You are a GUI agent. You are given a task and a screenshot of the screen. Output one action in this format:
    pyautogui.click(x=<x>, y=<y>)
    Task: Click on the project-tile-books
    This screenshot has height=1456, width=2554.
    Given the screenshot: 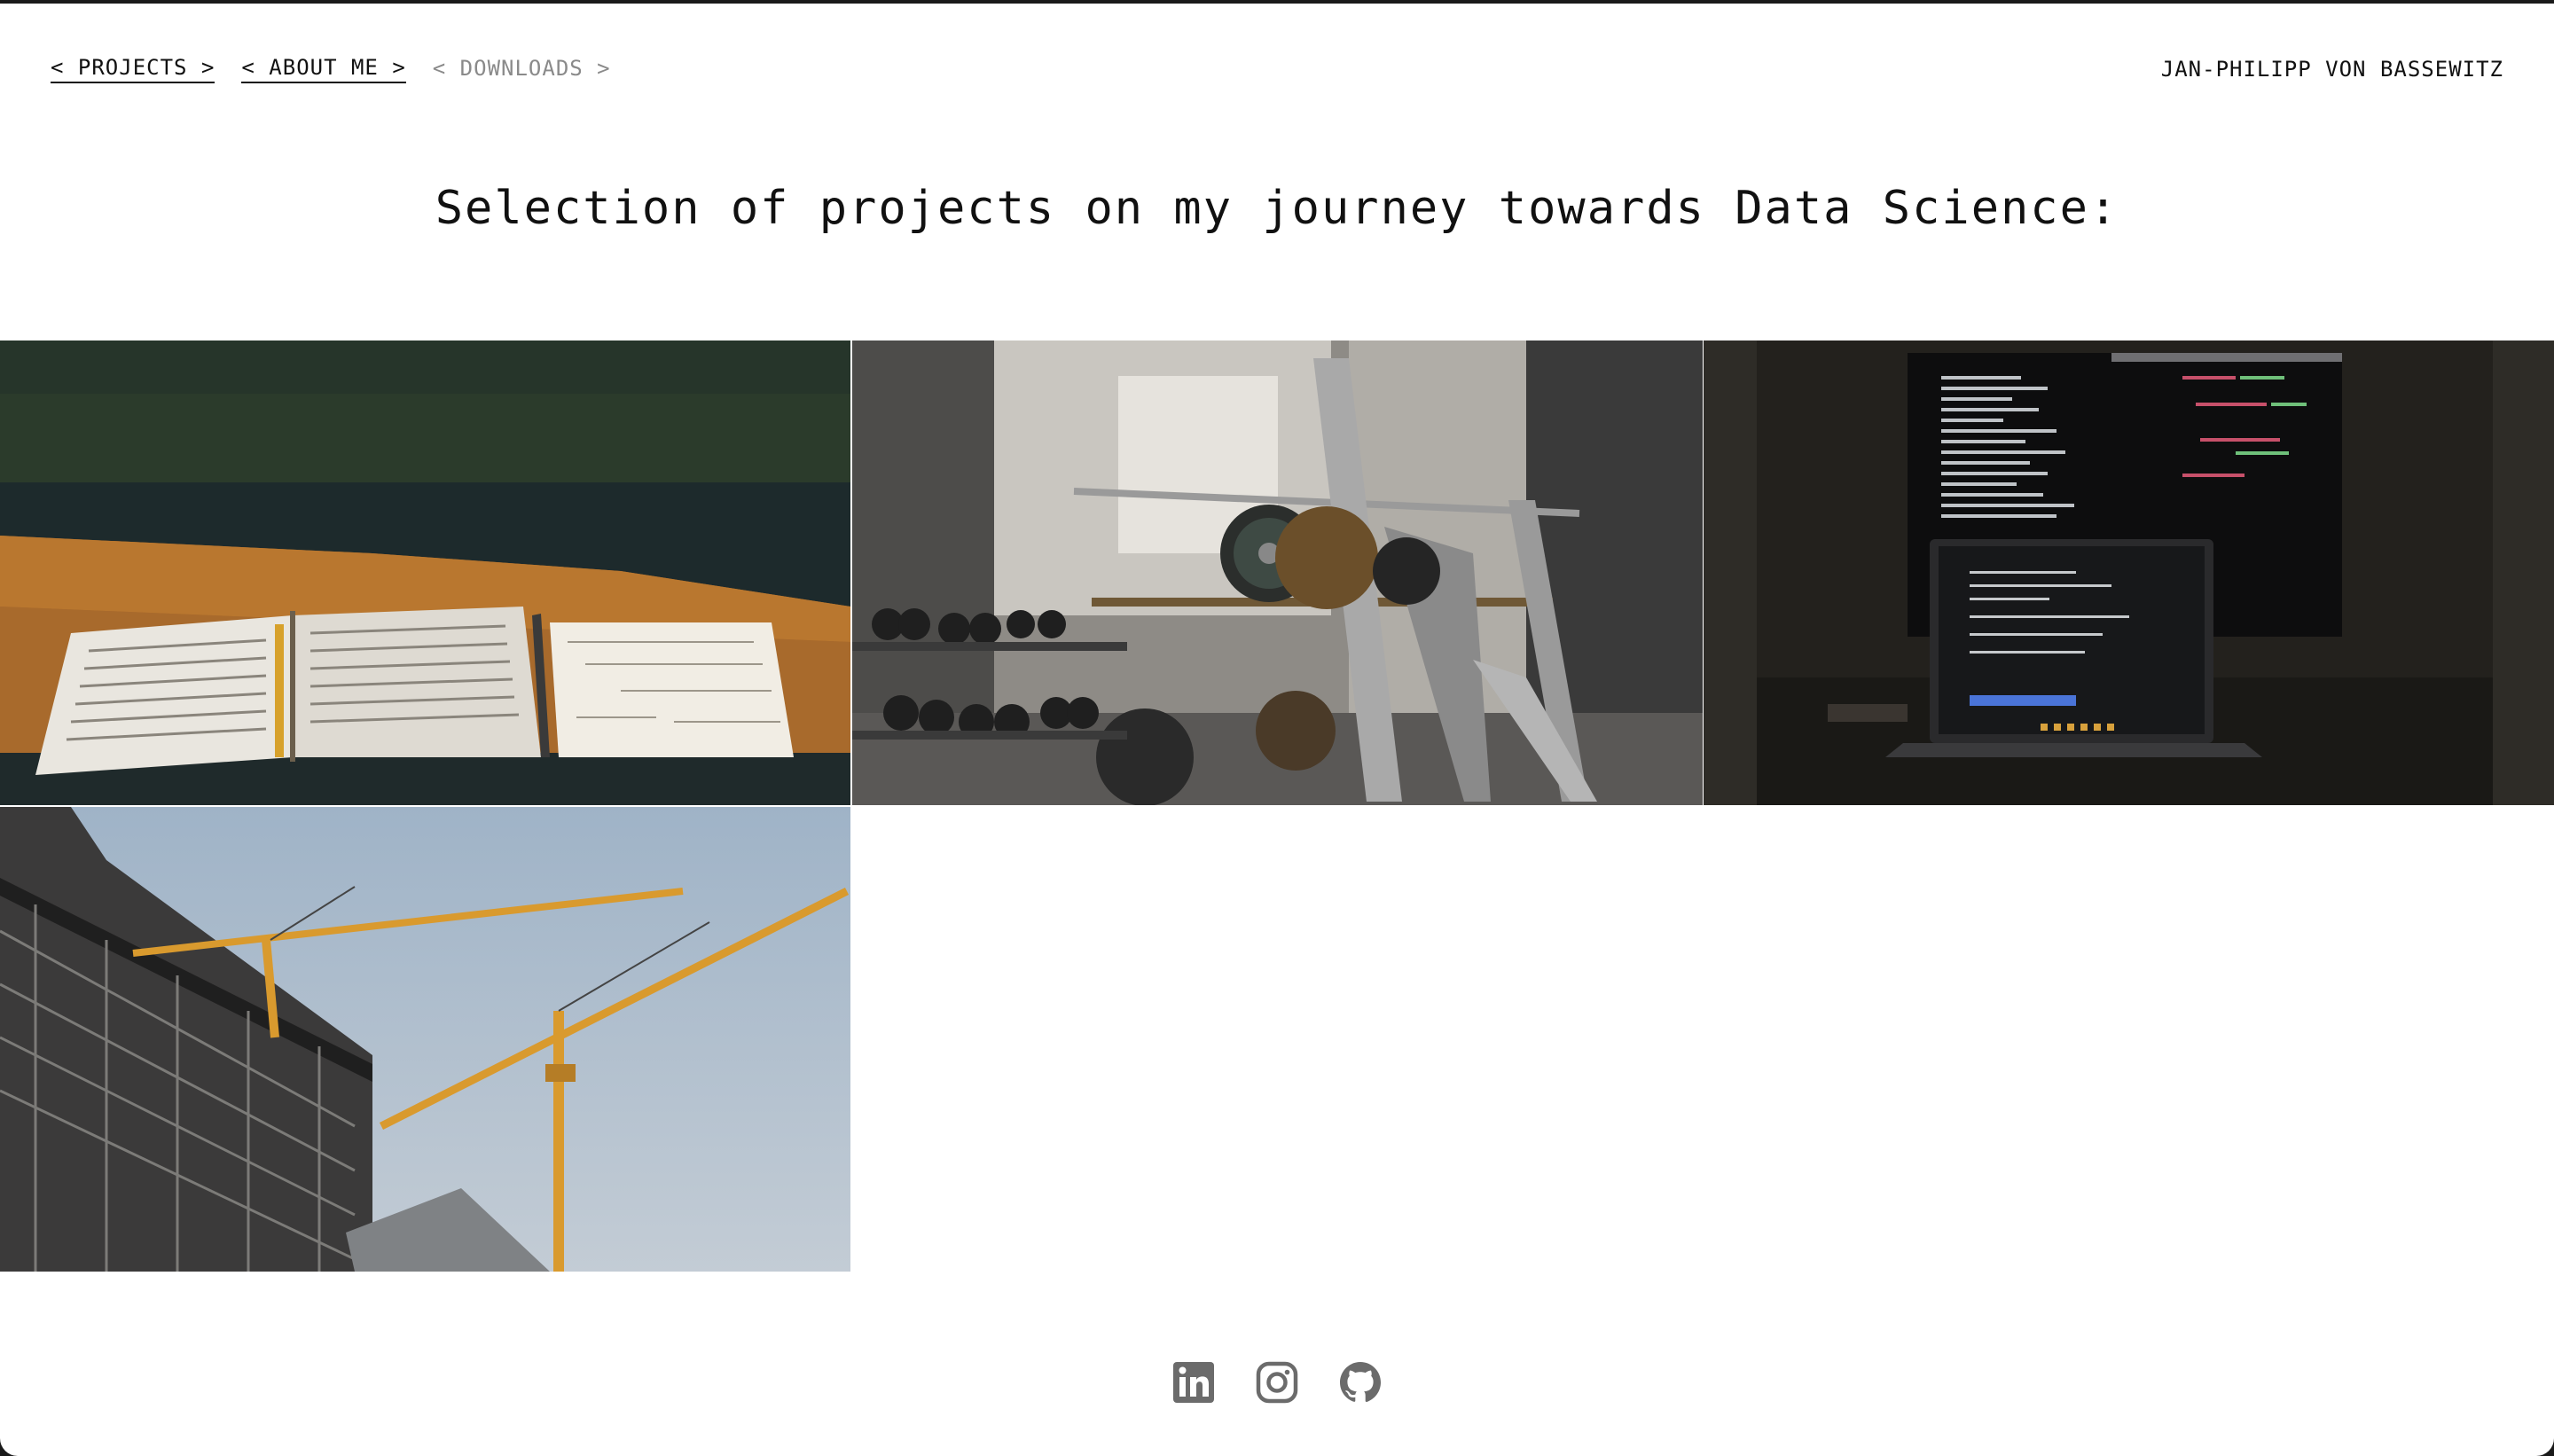 What is the action you would take?
    pyautogui.click(x=425, y=573)
    